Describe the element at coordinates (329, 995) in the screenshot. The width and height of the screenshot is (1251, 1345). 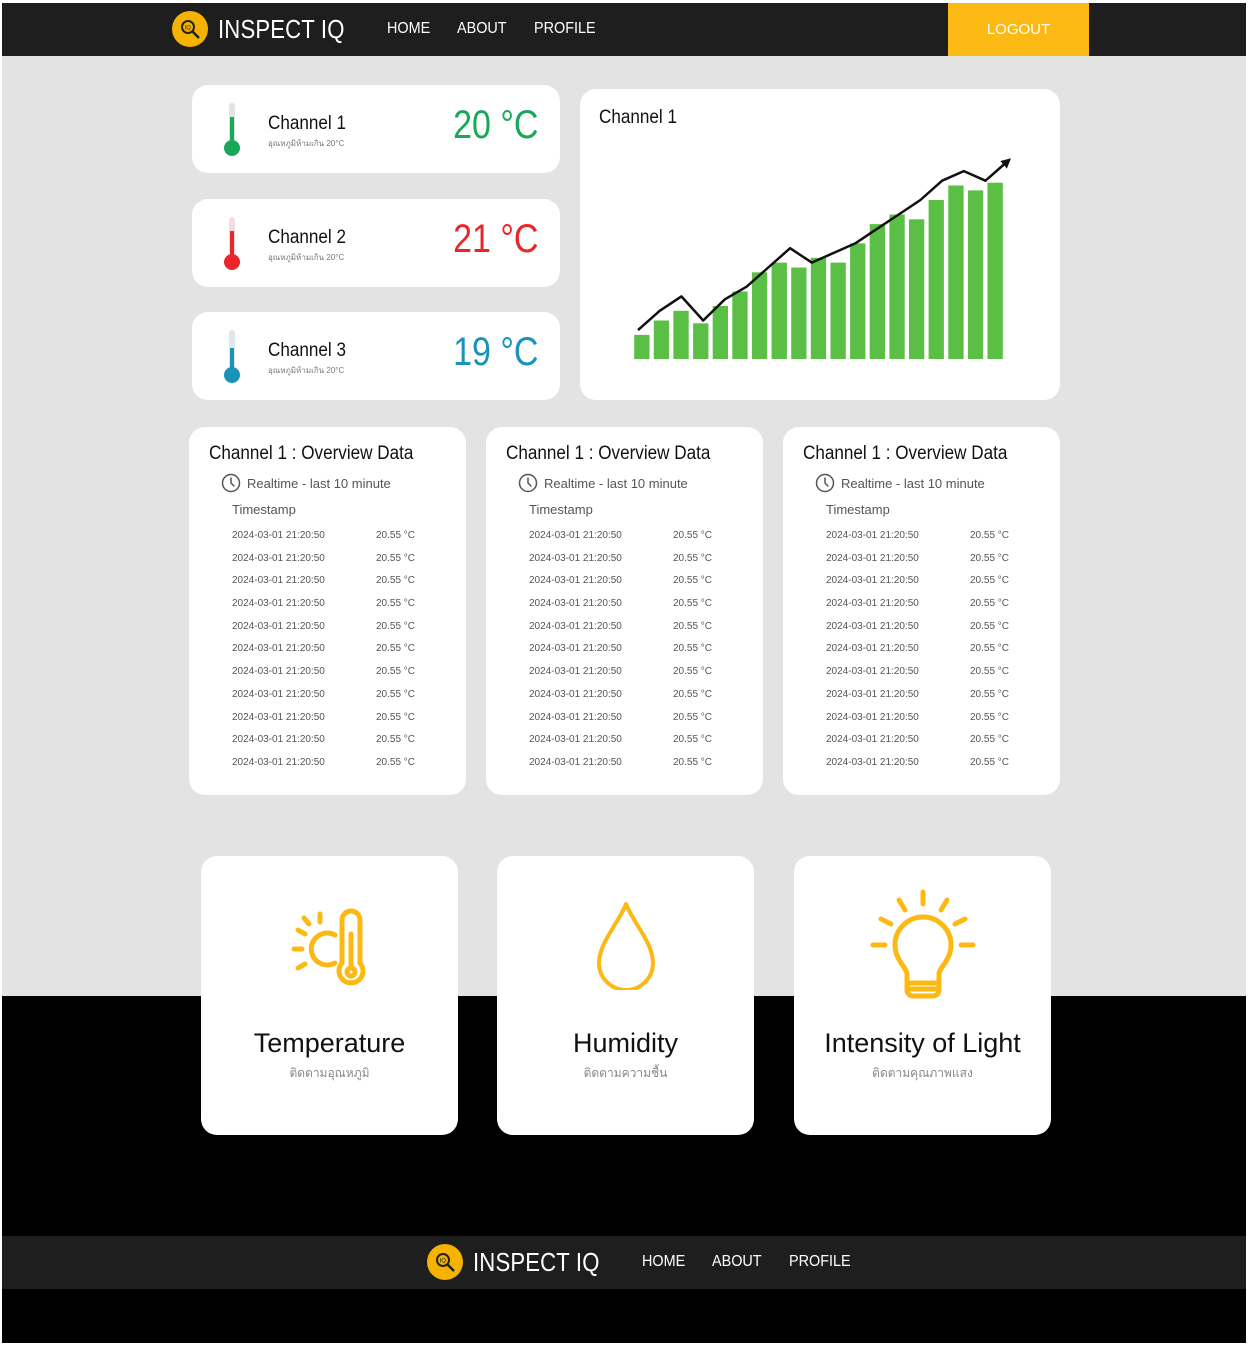
I see `feature-card-temperature: Temperature ติดตามอุณหภูมิ` at that location.